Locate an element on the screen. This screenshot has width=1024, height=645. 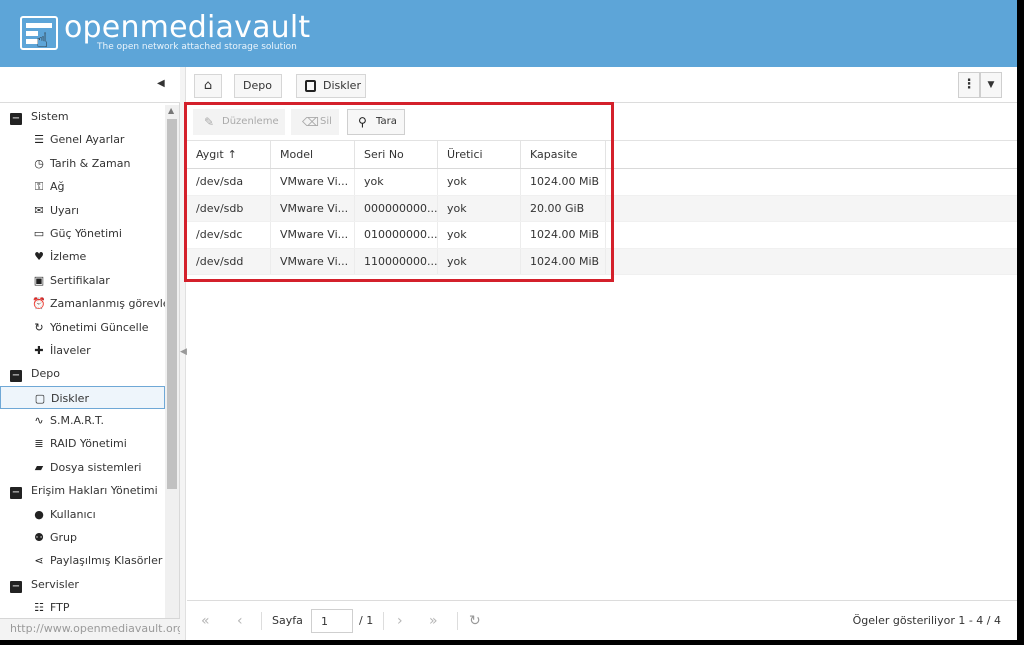
scan-button-label: Tara is located at coordinates (386, 121).